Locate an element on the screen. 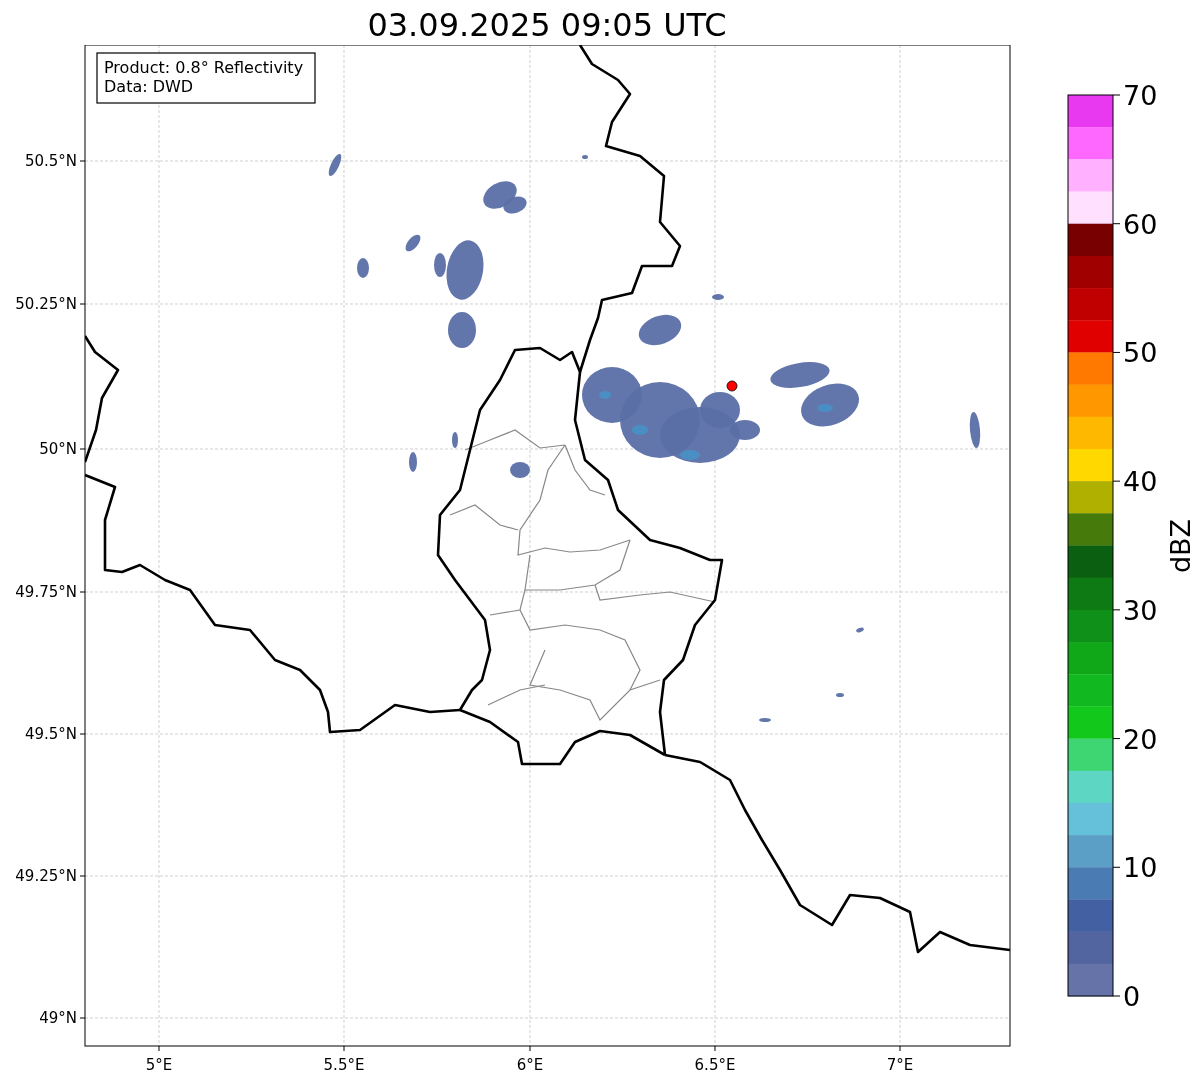 This screenshot has height=1081, width=1202. latitude-label: 50.25°N is located at coordinates (46, 304).